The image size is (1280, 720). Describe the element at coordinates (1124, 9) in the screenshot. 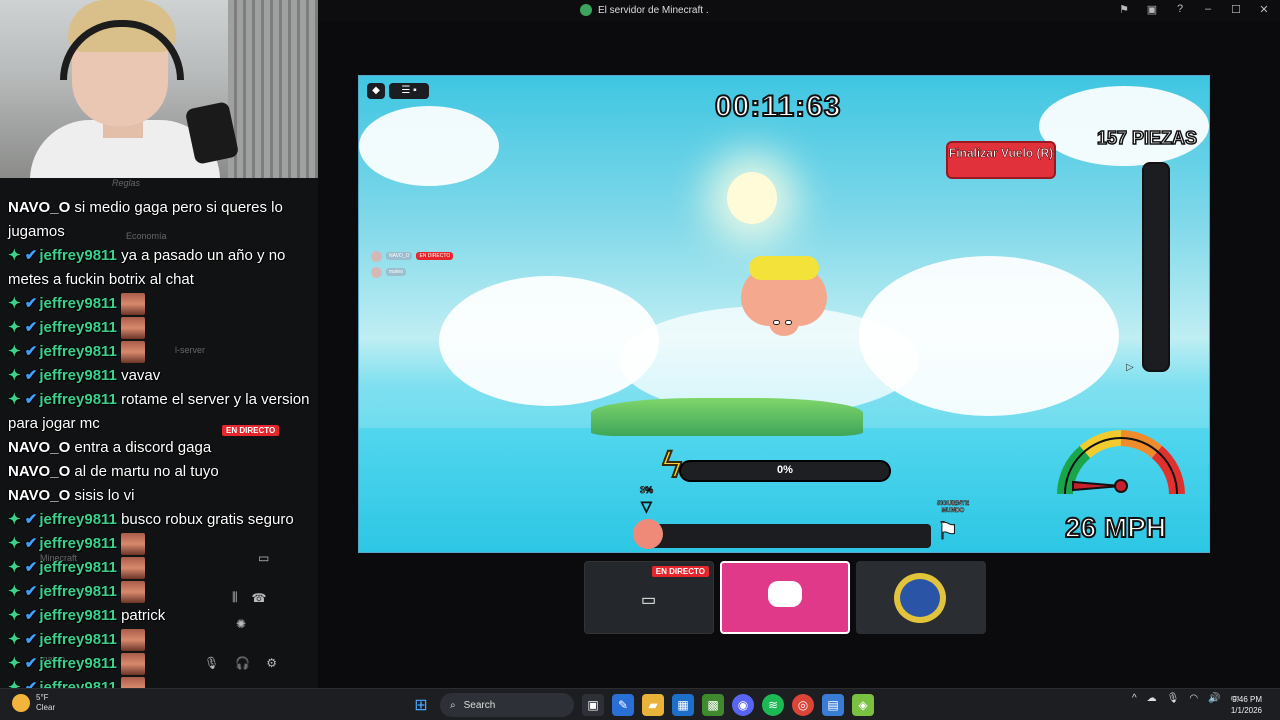

I see `flag-icon: ⚑` at that location.